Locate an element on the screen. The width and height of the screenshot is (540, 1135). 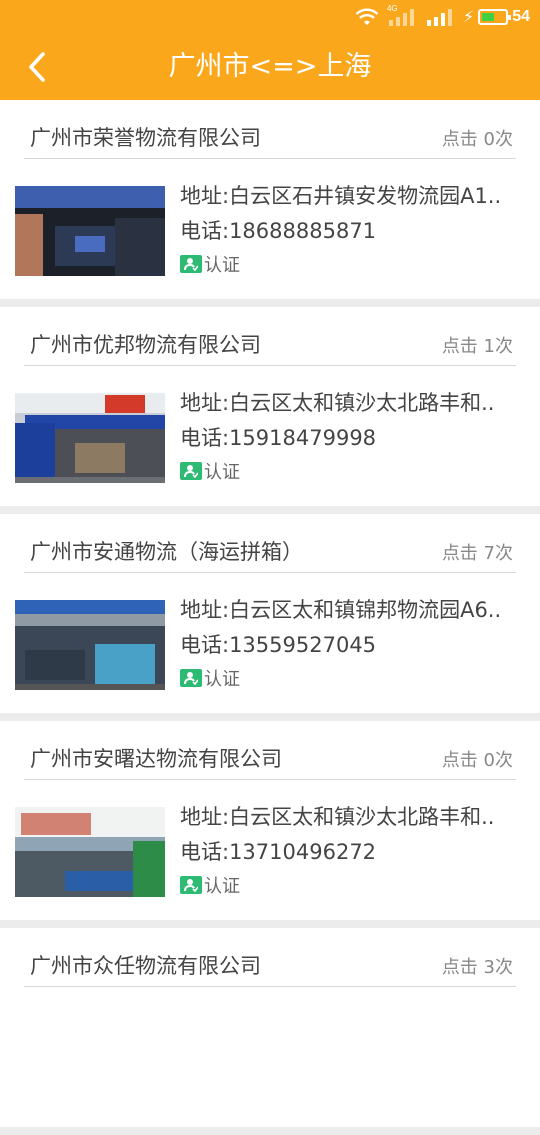
app-bar: 广州市<=>上海 is located at coordinates (270, 68).